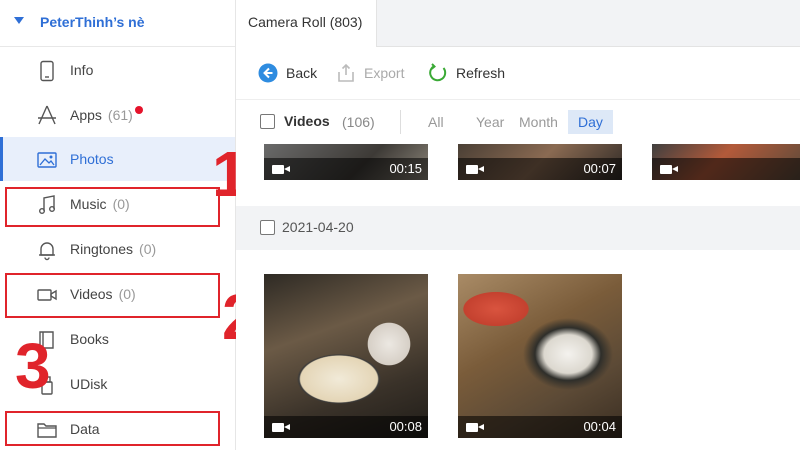 The height and width of the screenshot is (451, 800). Describe the element at coordinates (112, 295) in the screenshot. I see `annotation-box-videos` at that location.